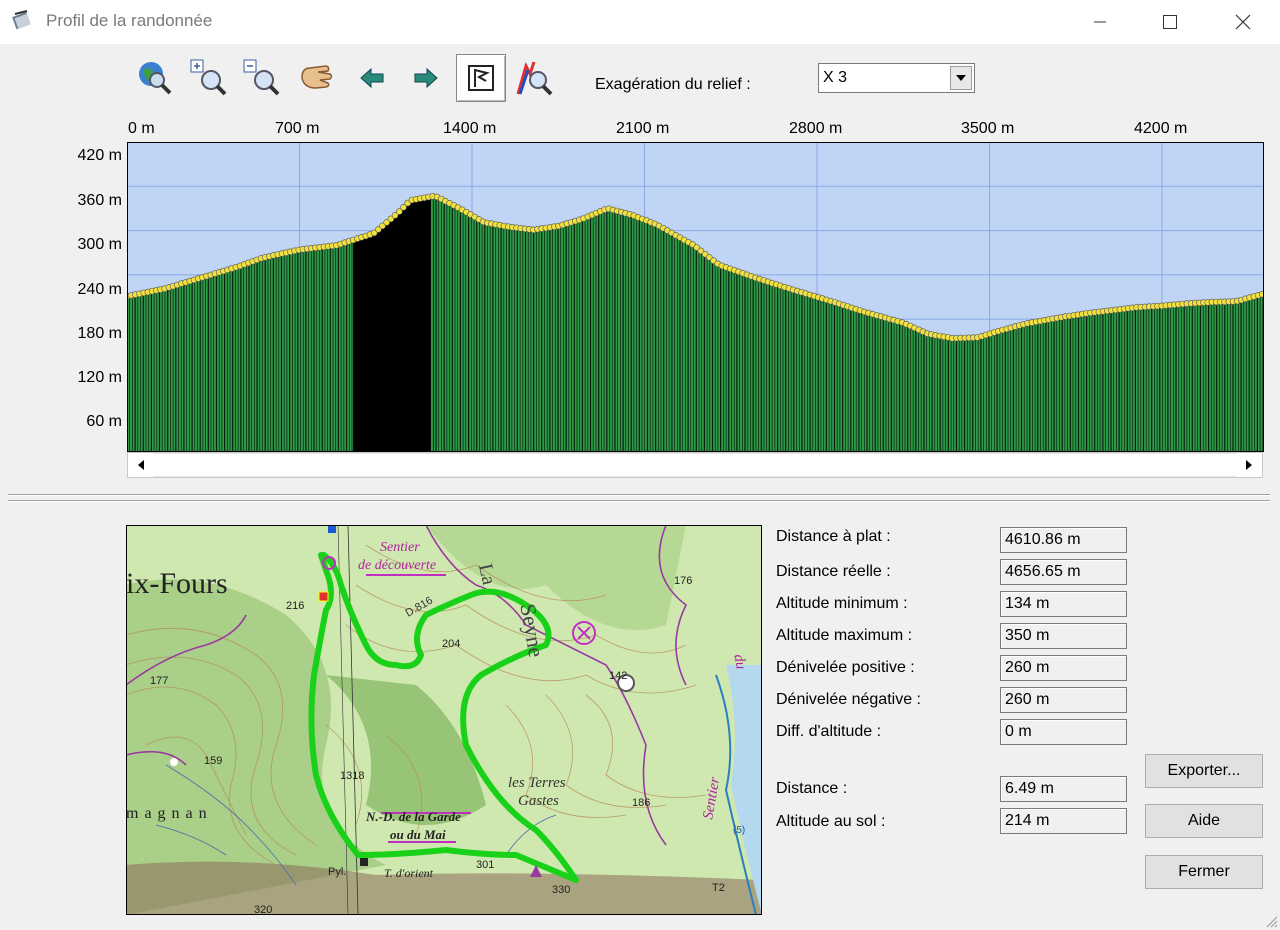  What do you see at coordinates (1204, 872) in the screenshot?
I see `close-button: Fermer` at bounding box center [1204, 872].